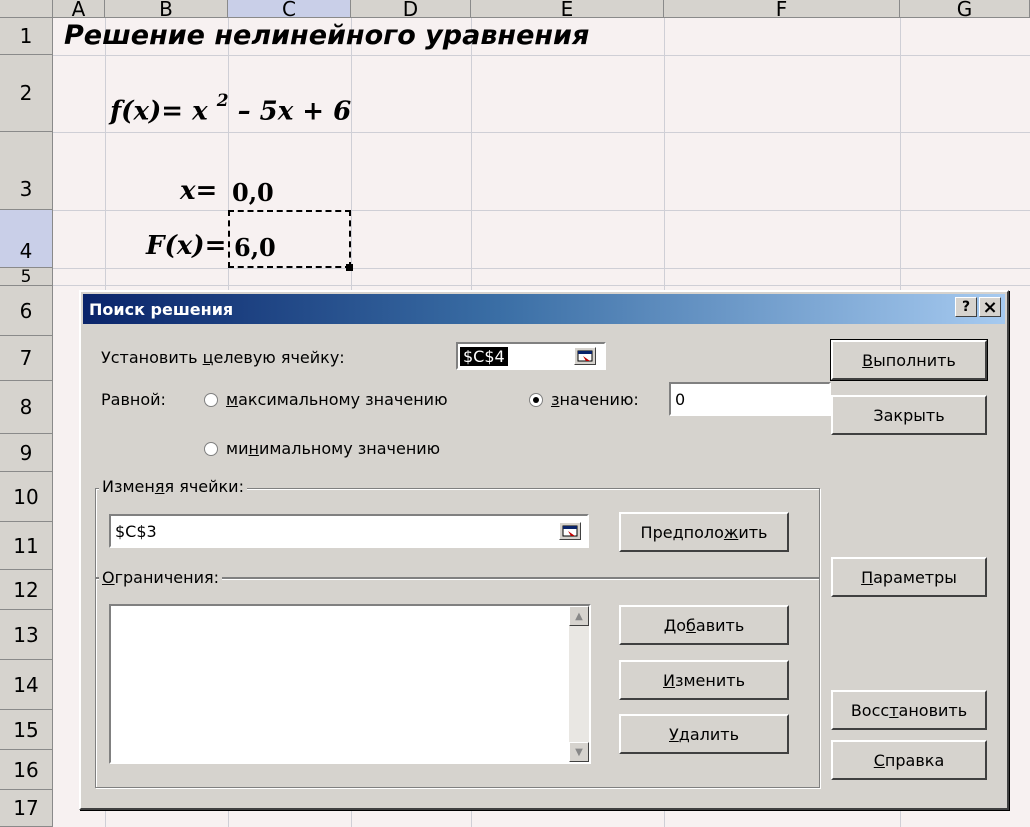  I want to click on options-accel: П, so click(867, 577).